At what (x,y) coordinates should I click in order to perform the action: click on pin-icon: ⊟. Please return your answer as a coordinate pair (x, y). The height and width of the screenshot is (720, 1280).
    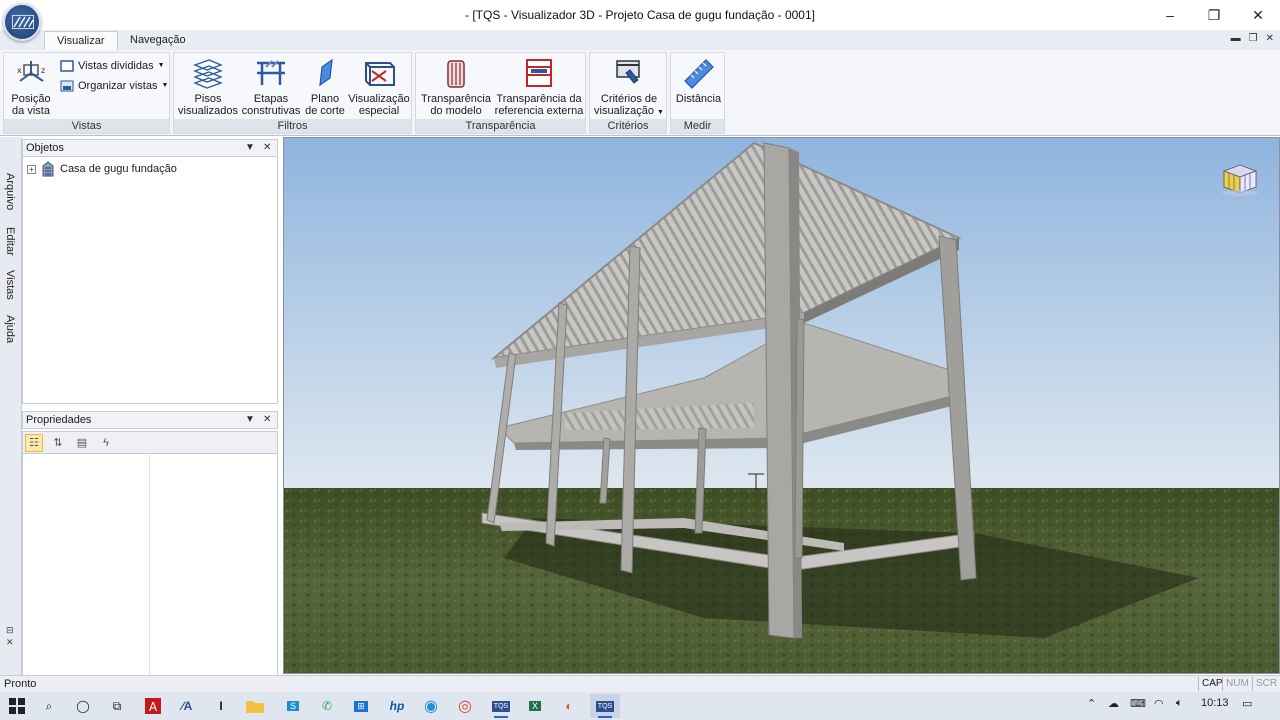
    Looking at the image, I should click on (10, 630).